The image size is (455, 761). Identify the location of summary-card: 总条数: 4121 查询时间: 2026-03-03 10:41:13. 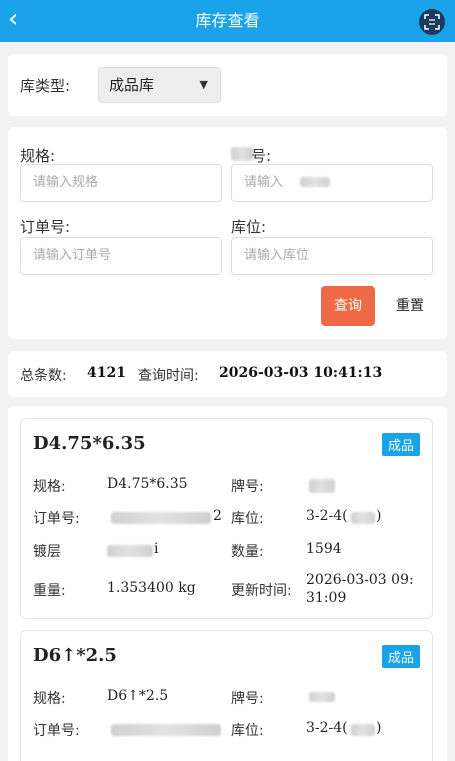
(227, 374).